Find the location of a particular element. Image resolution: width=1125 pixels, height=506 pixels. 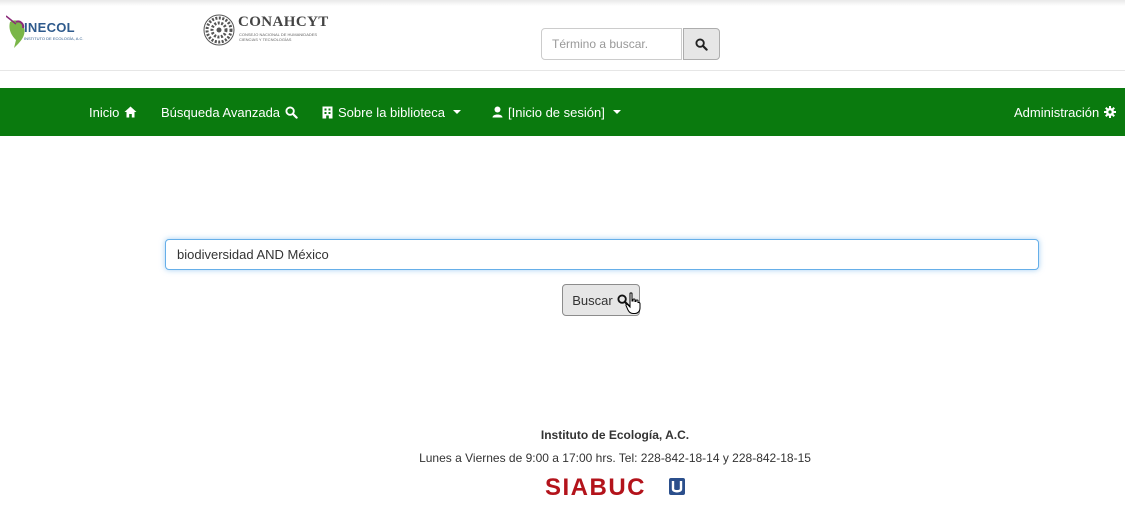

header-shadow is located at coordinates (562, 3).